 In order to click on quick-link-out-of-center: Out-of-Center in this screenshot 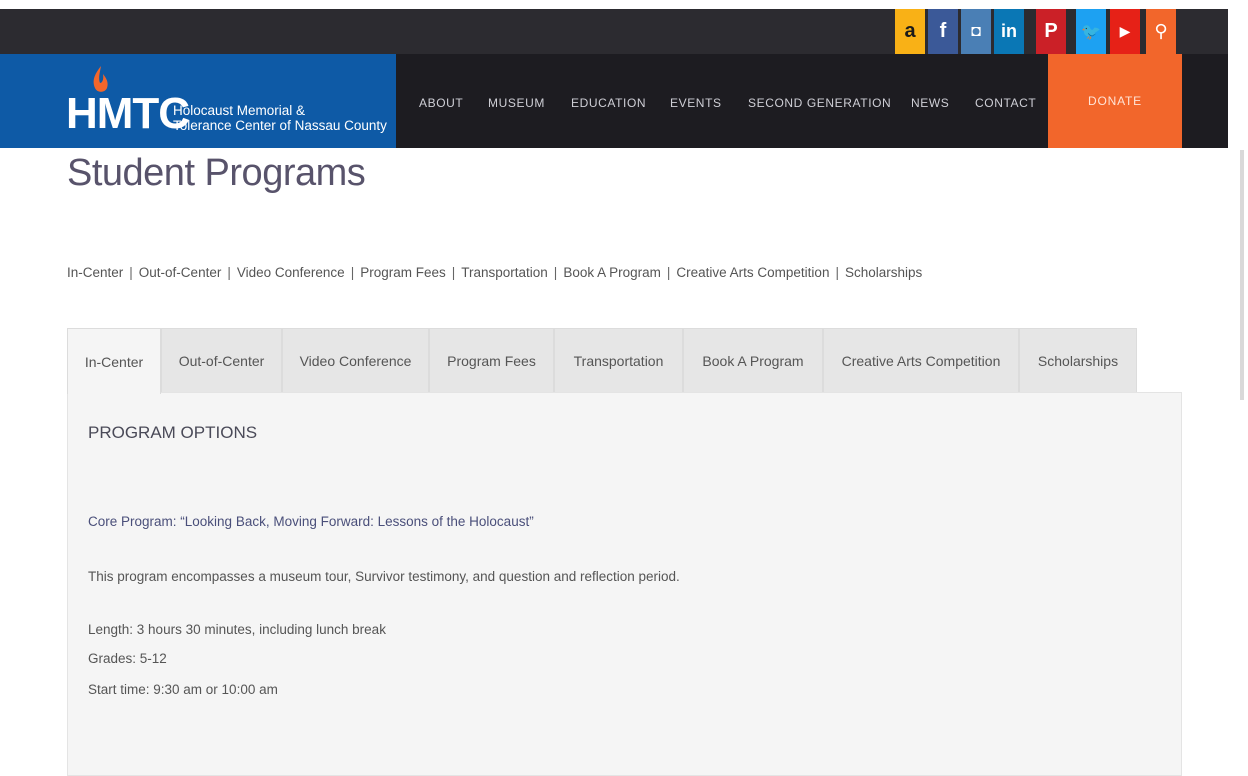, I will do `click(180, 272)`.